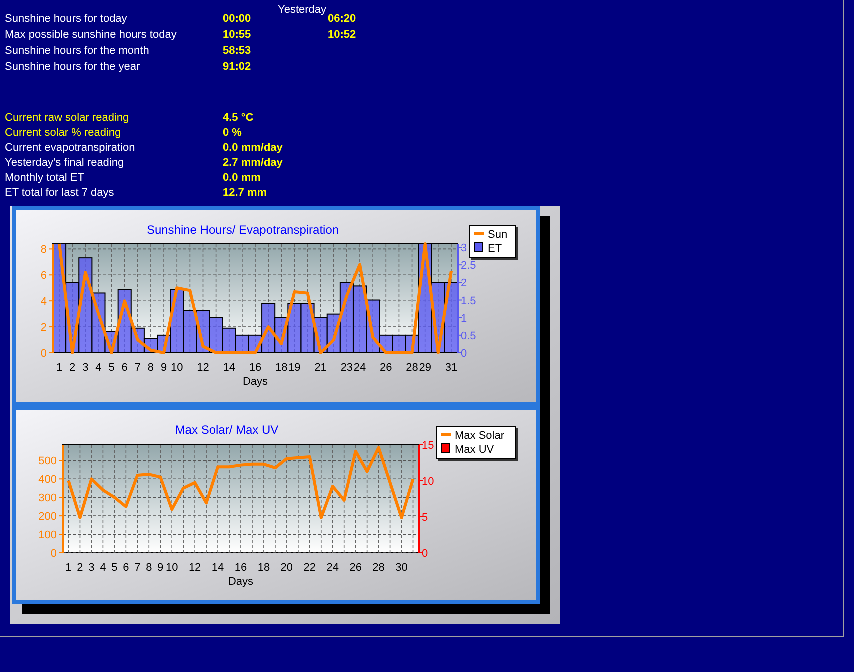  Describe the element at coordinates (253, 148) in the screenshot. I see `reading-value: 0.0 mm/day` at that location.